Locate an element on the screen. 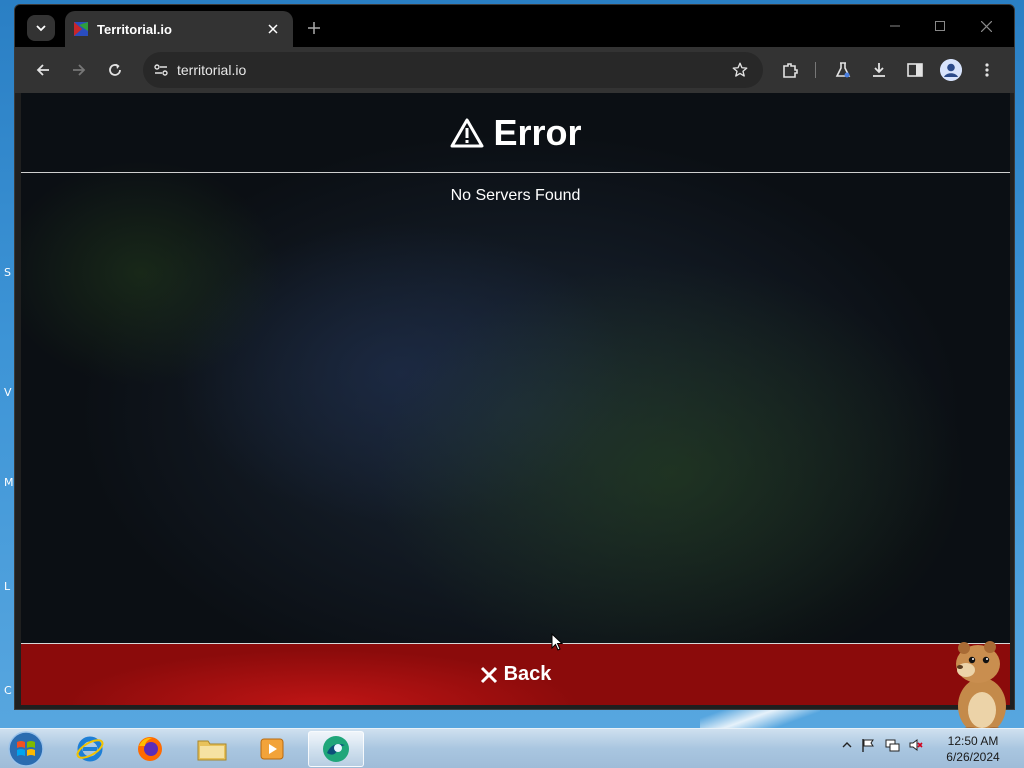 This screenshot has width=1024, height=768. forward-nav-button is located at coordinates (79, 70).